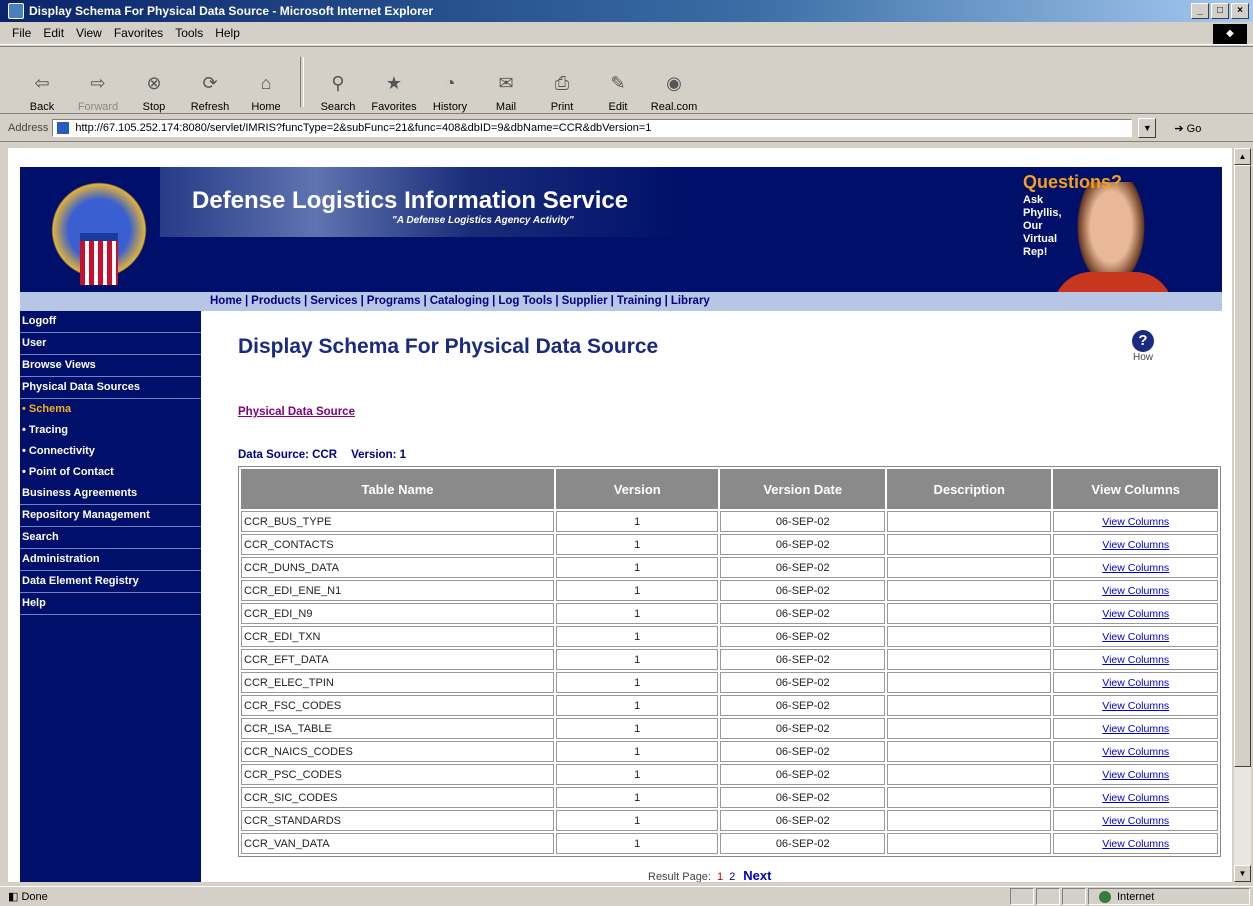 This screenshot has height=906, width=1253. Describe the element at coordinates (1187, 128) in the screenshot. I see `go-button: ➔ Go` at that location.